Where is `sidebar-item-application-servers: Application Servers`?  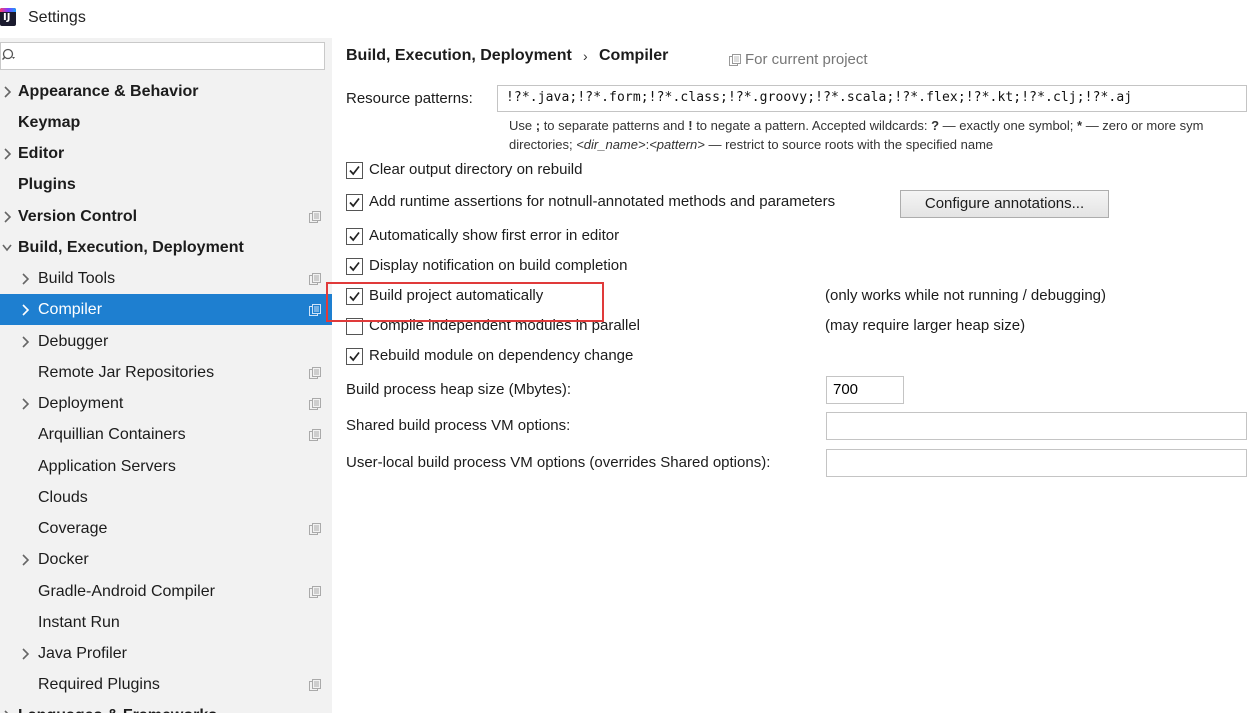 sidebar-item-application-servers: Application Servers is located at coordinates (166, 466).